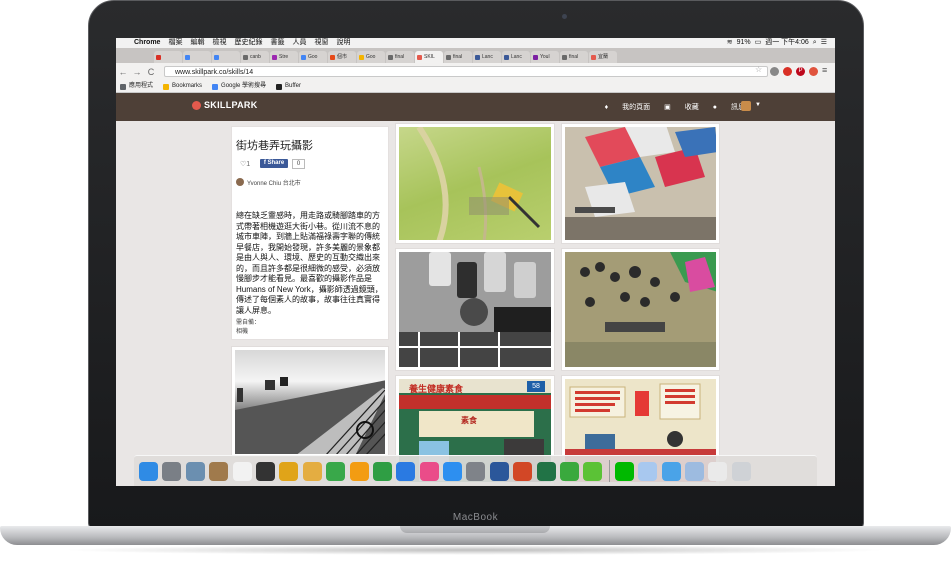 The image size is (951, 567). Describe the element at coordinates (219, 471) in the screenshot. I see `dock-contacts-icon` at that location.